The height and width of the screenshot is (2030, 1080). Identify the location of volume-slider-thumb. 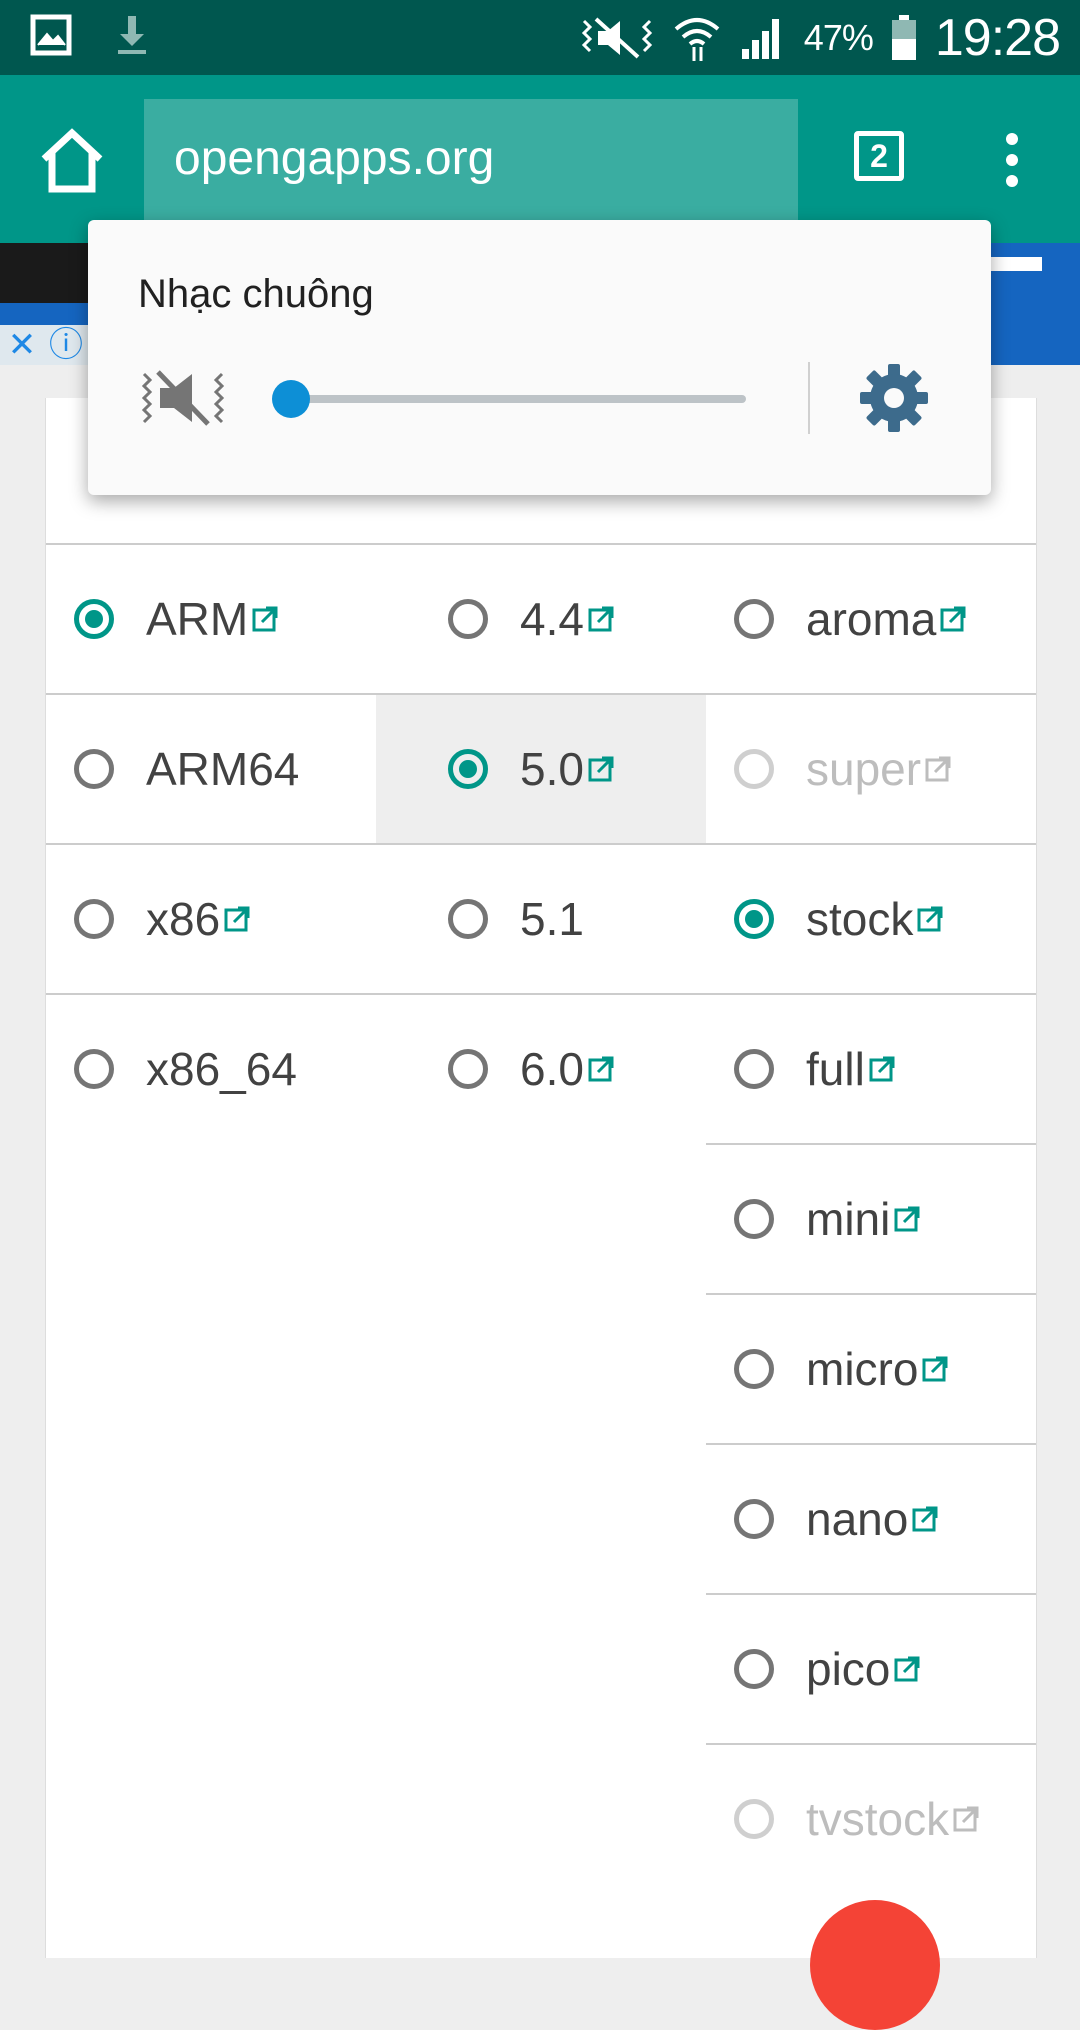
(291, 399).